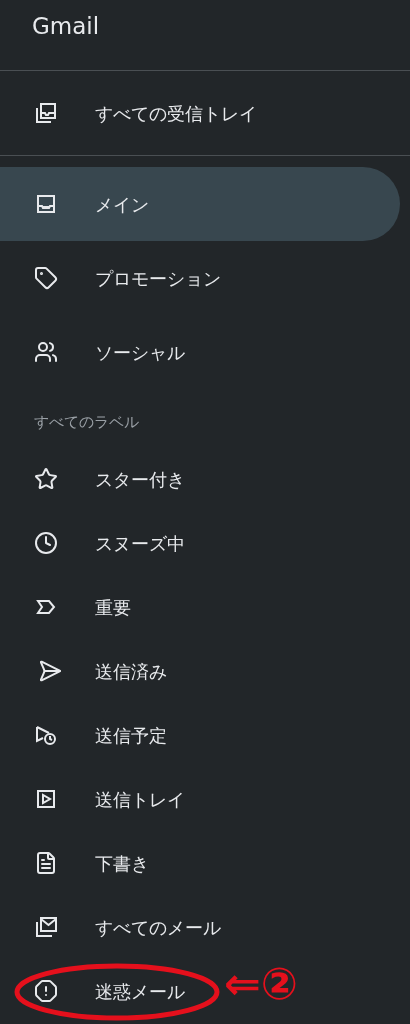 Image resolution: width=410 pixels, height=1024 pixels. What do you see at coordinates (46, 113) in the screenshot?
I see `stacked-inbox-icon` at bounding box center [46, 113].